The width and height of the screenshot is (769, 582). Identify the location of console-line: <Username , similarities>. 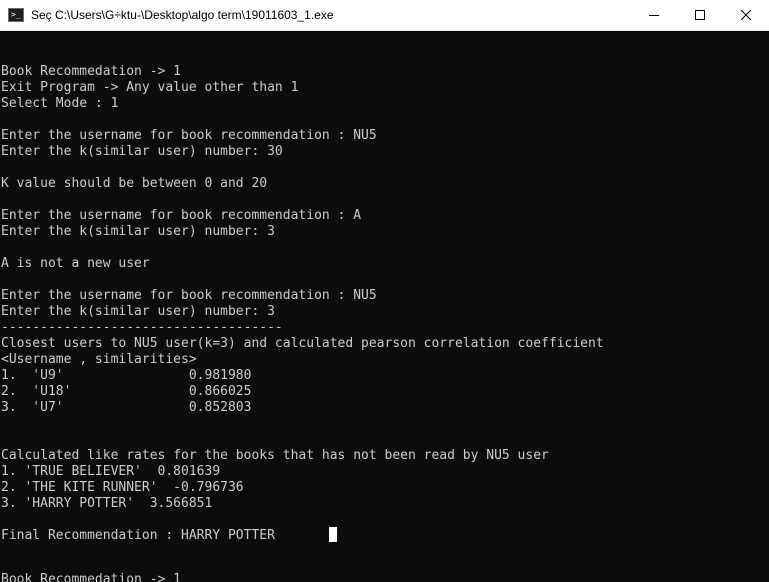
(99, 359).